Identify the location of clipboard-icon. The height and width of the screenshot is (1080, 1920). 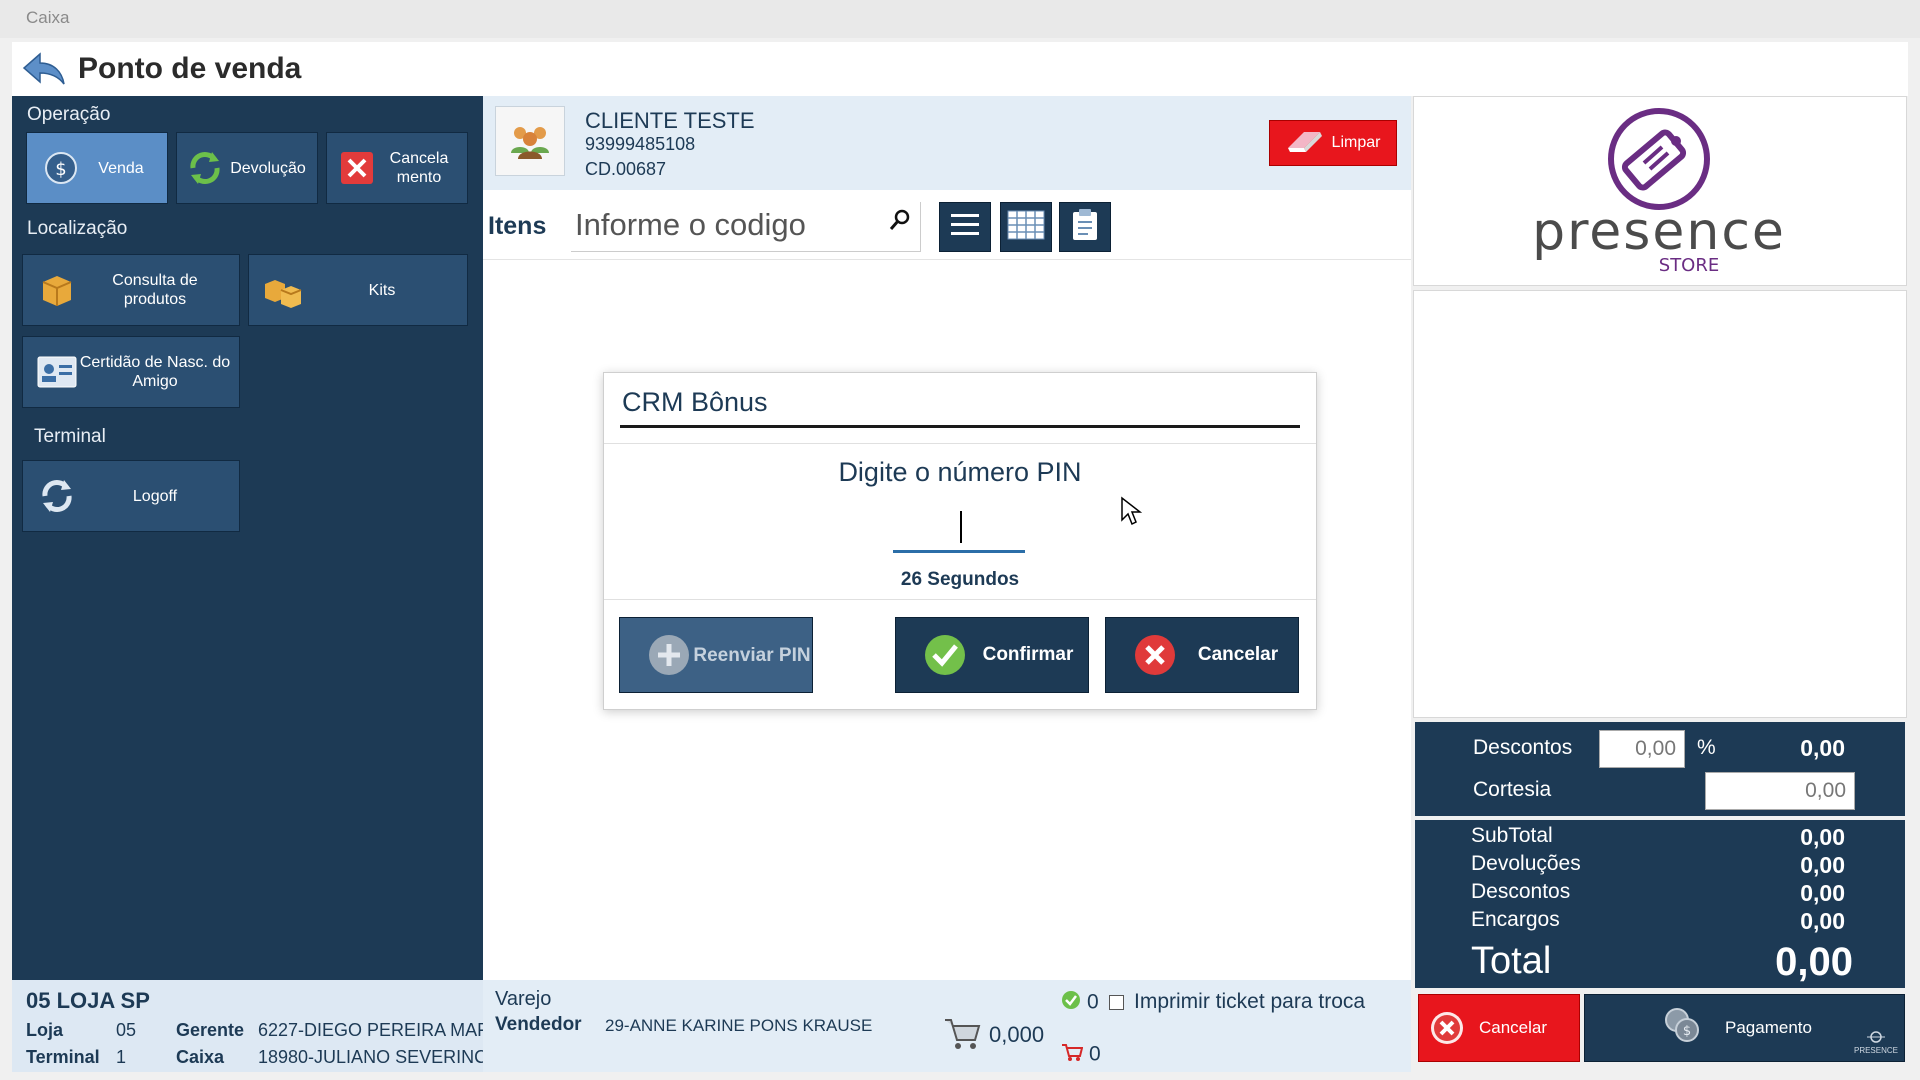
(1085, 227).